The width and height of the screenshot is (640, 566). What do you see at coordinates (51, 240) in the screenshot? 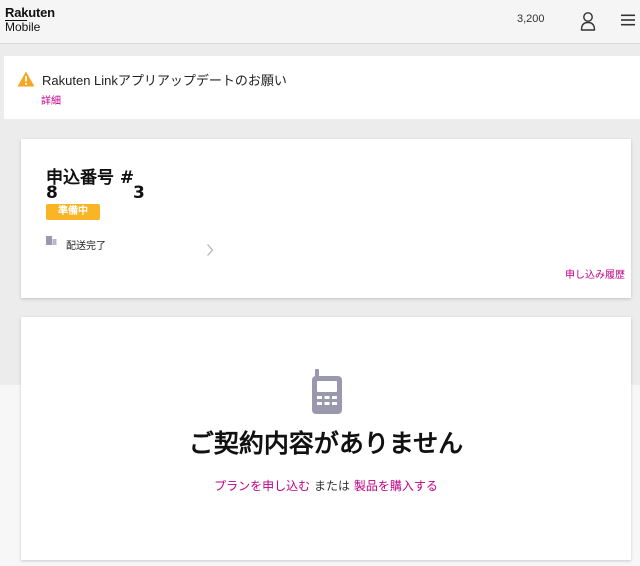
I see `shipping-icon` at bounding box center [51, 240].